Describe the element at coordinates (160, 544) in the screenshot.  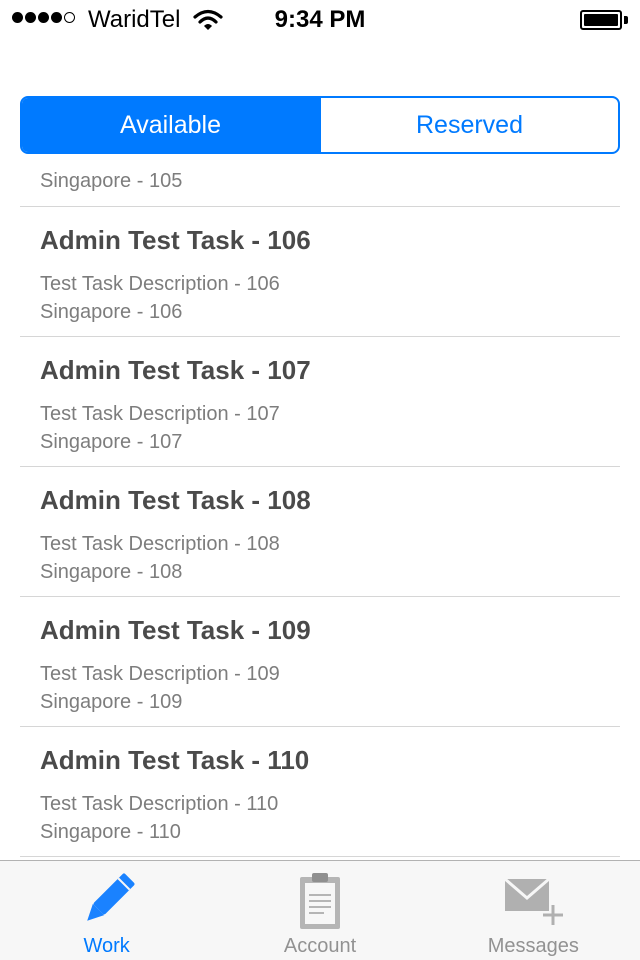
I see `task-description: Test Task Description - 108` at that location.